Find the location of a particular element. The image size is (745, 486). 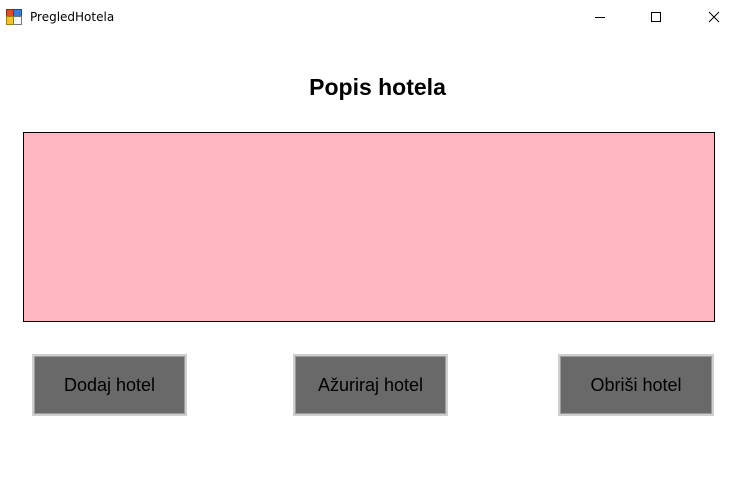

close-button is located at coordinates (714, 17).